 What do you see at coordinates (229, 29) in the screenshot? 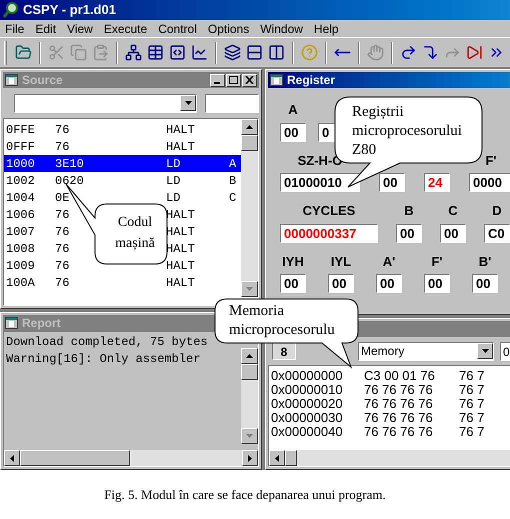
I see `menu-item: Options` at bounding box center [229, 29].